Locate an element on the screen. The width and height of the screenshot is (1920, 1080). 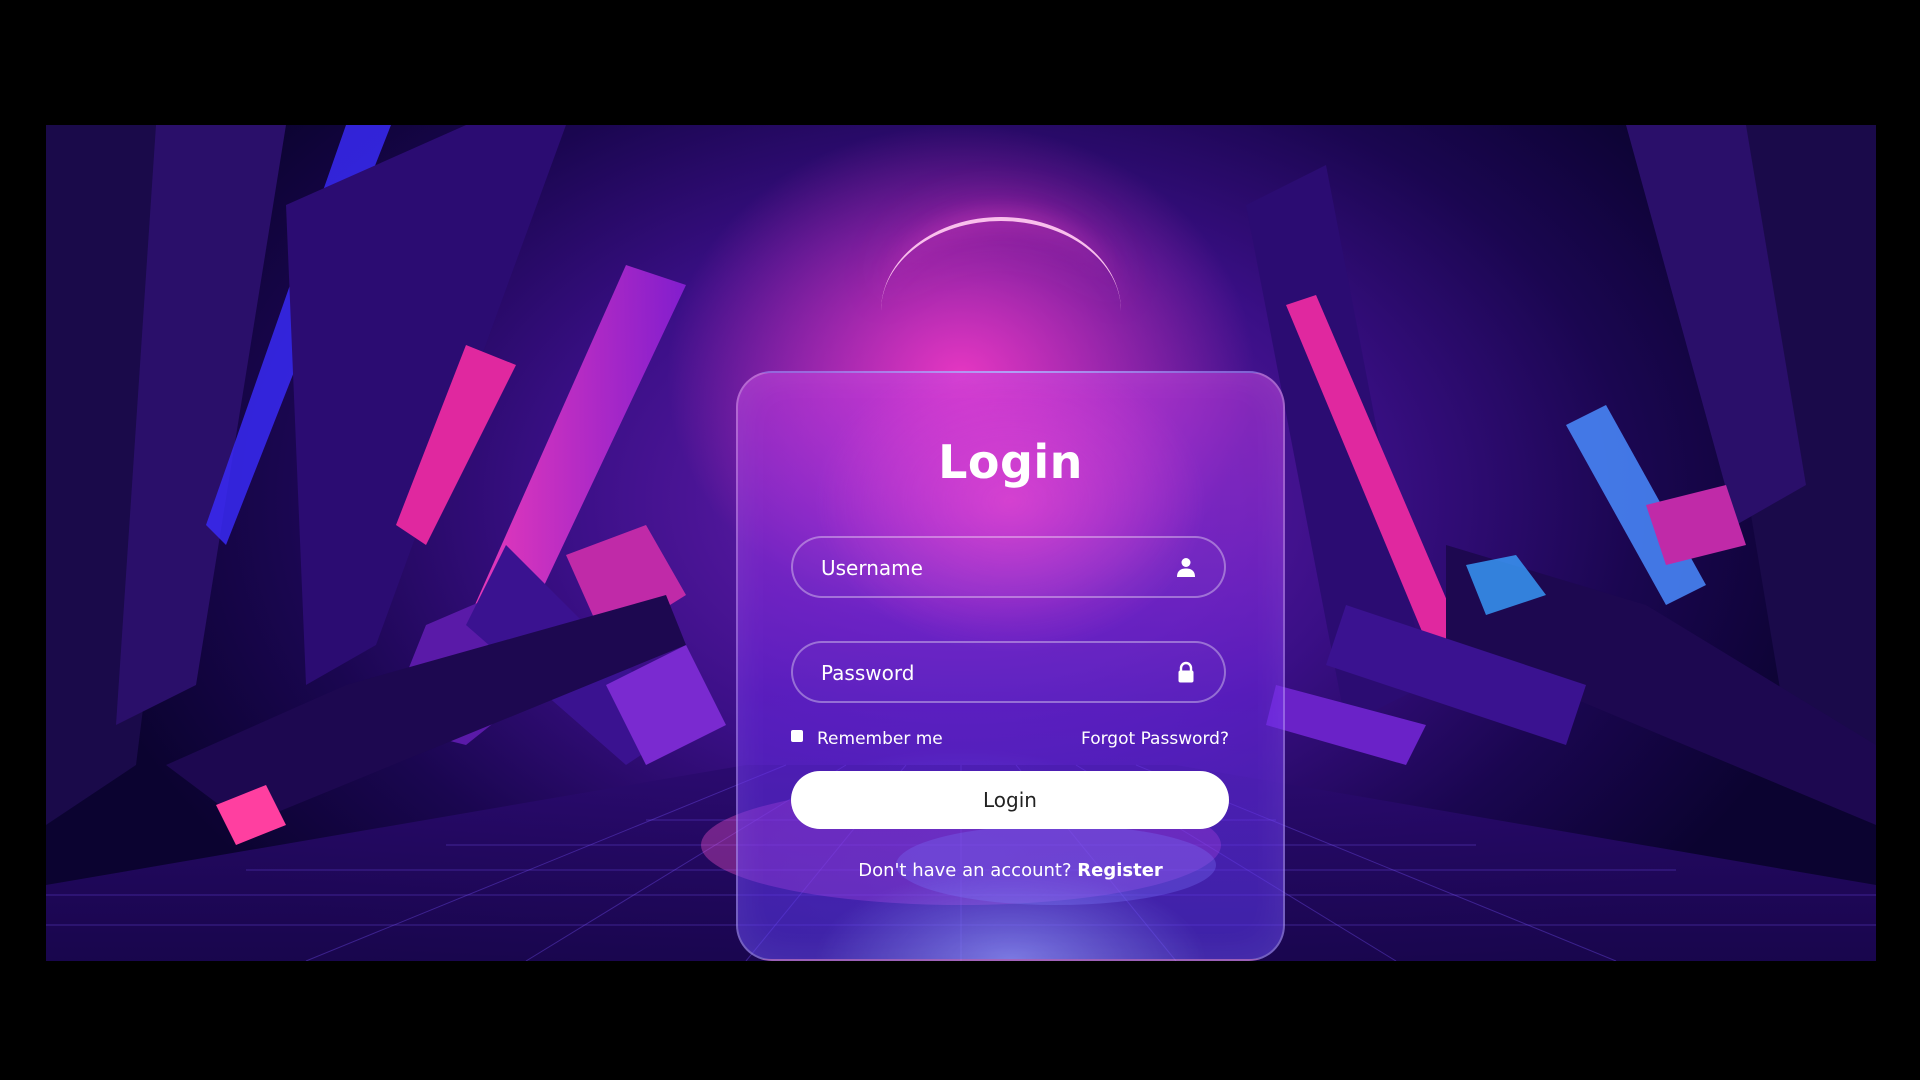
remember-me-checkbox is located at coordinates (797, 736).